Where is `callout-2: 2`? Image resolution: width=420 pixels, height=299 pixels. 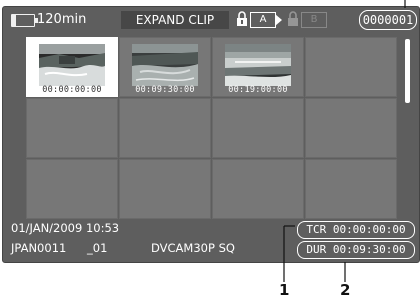 callout-2: 2 is located at coordinates (345, 290).